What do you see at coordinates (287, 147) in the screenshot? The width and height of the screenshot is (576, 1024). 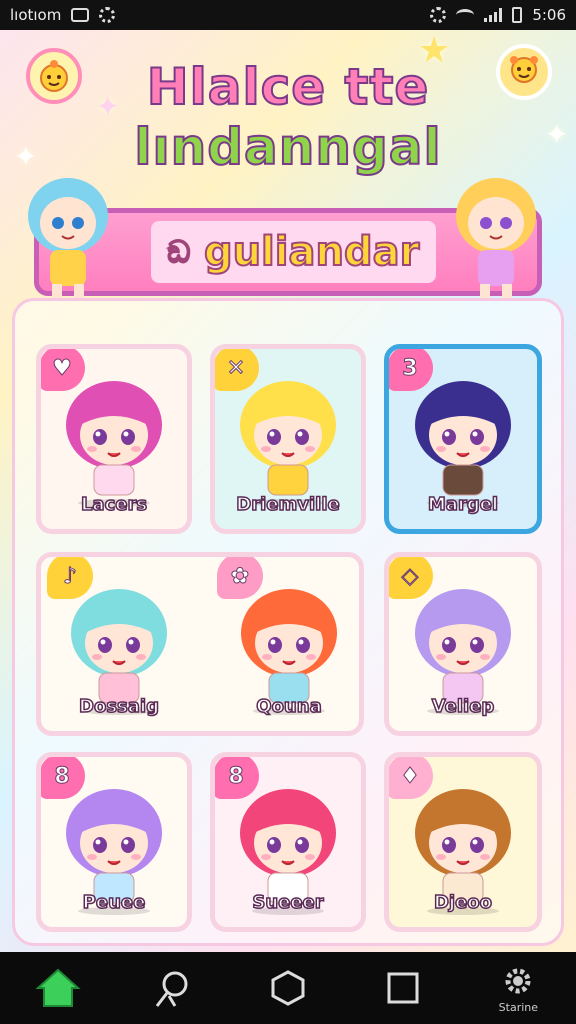 I see `game-title-line2: lındanngal` at bounding box center [287, 147].